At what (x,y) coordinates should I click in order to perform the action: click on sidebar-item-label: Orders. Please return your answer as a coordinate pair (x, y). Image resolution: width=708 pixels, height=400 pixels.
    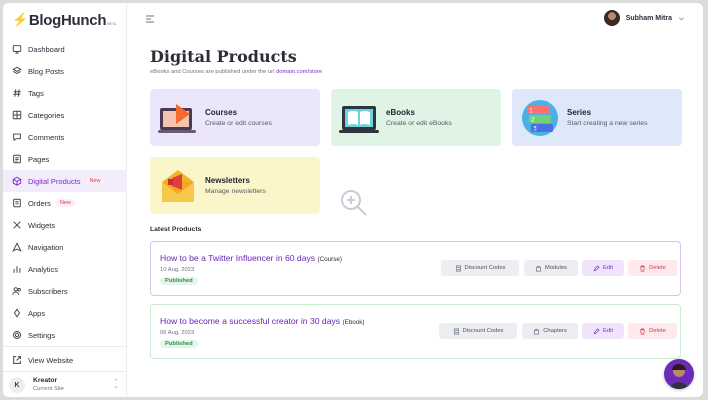
    Looking at the image, I should click on (39, 203).